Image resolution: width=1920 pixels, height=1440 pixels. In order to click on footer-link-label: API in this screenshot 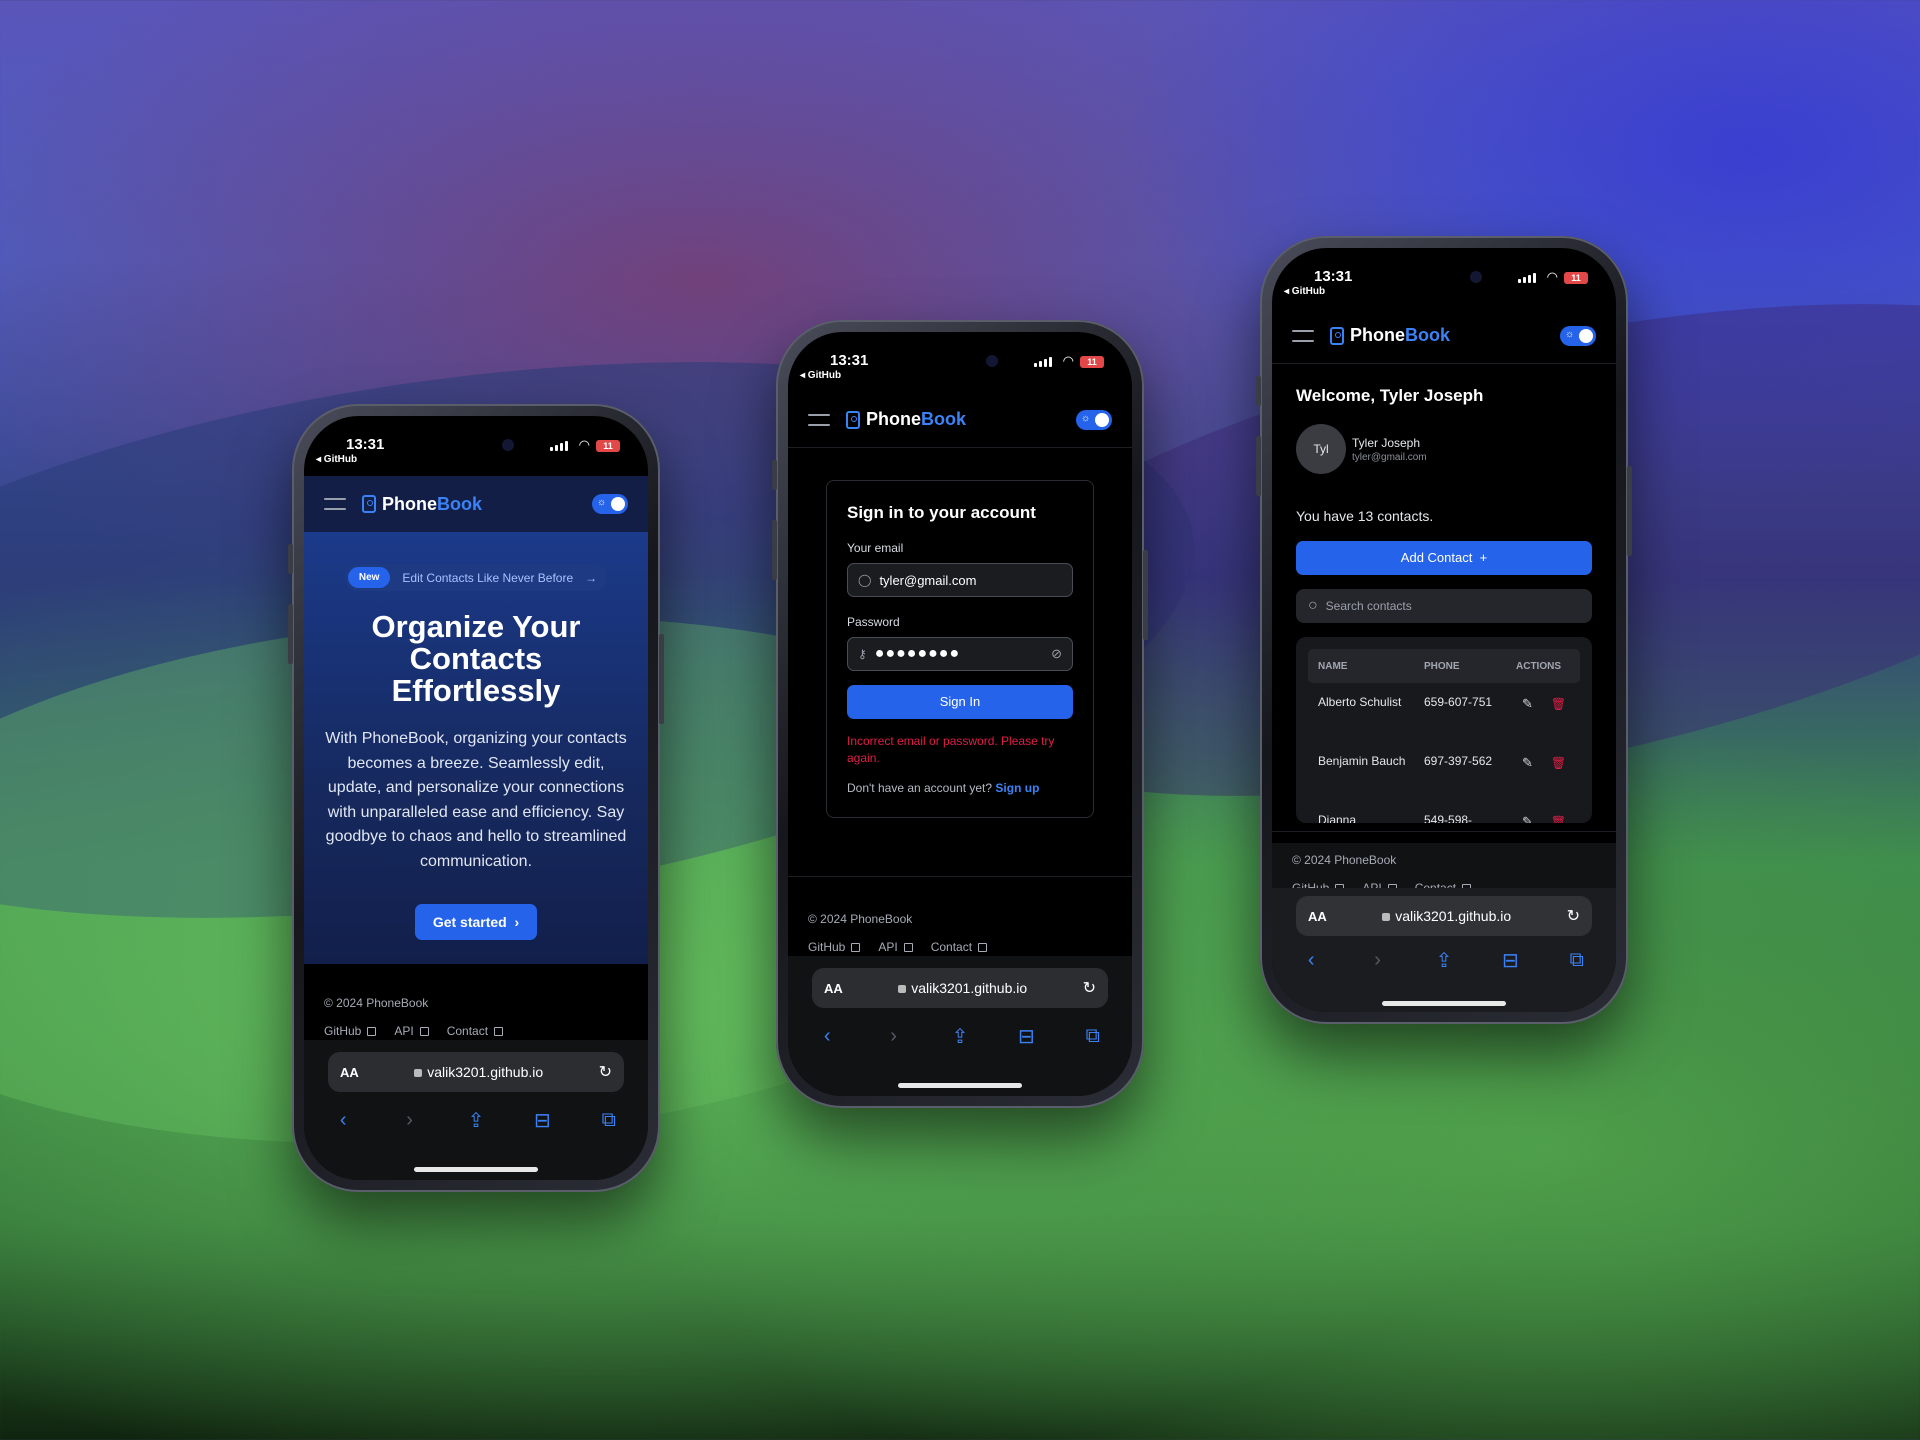, I will do `click(404, 1031)`.